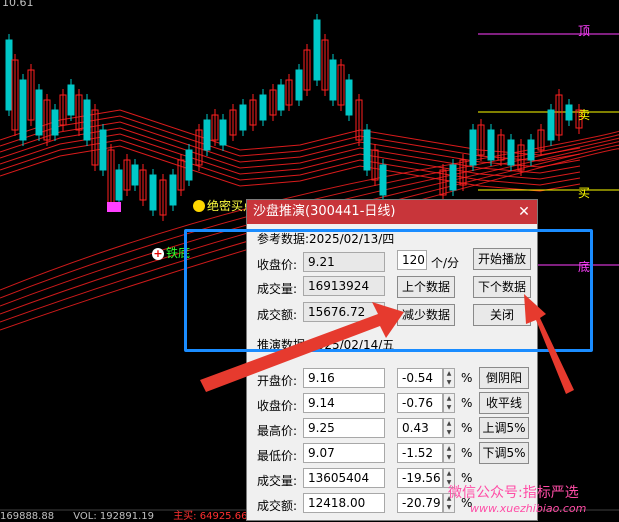 This screenshot has height=522, width=619. I want to click on price-corner-value: 10.61, so click(18, 4).